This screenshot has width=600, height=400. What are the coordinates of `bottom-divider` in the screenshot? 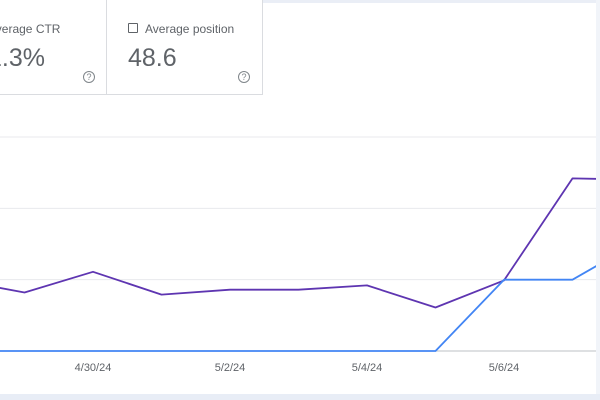 It's located at (300, 397).